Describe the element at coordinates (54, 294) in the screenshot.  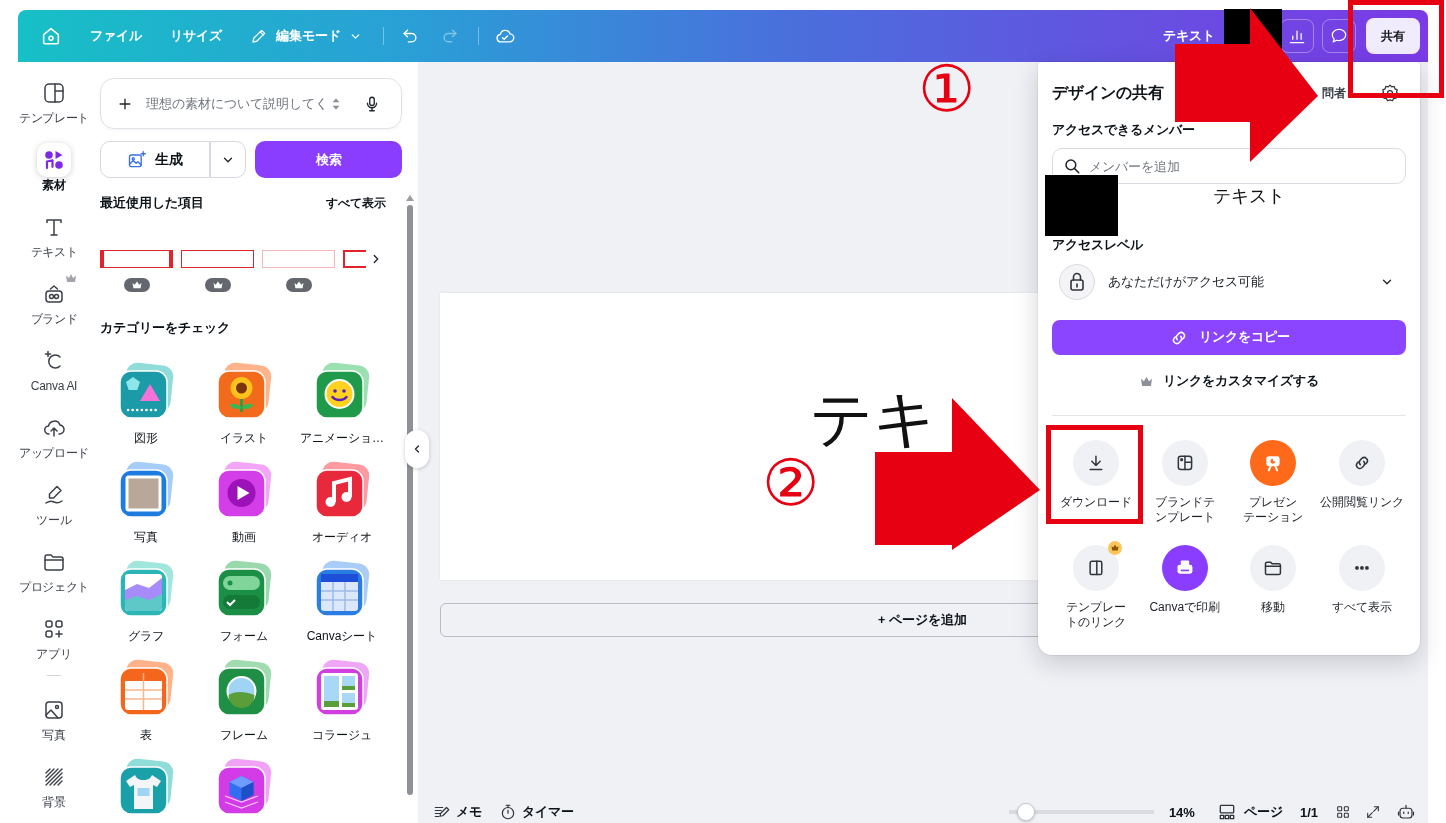
I see `kit-box-icon` at that location.